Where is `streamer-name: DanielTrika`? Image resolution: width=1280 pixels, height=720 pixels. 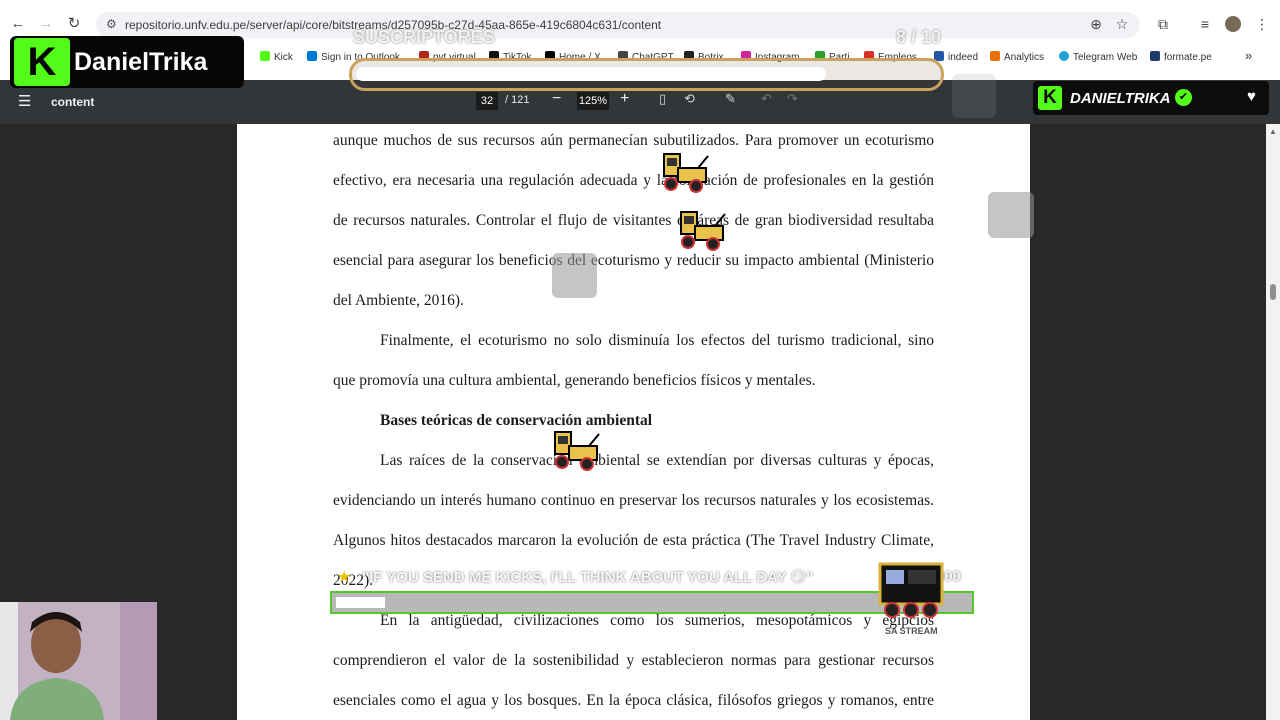
streamer-name: DanielTrika is located at coordinates (141, 62).